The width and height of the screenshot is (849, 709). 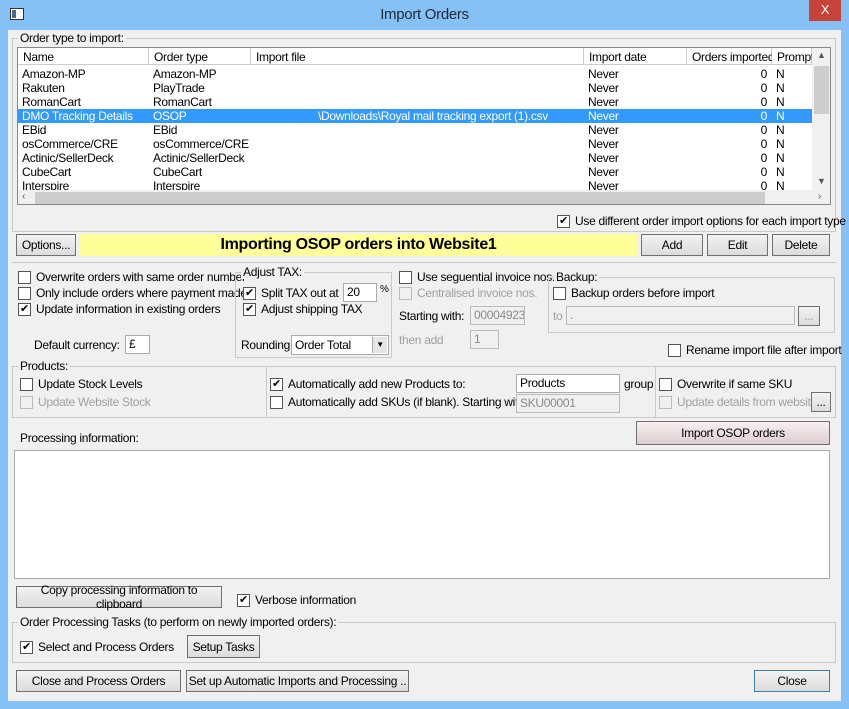 What do you see at coordinates (340, 345) in the screenshot?
I see `rounding-select: Order Total ▼` at bounding box center [340, 345].